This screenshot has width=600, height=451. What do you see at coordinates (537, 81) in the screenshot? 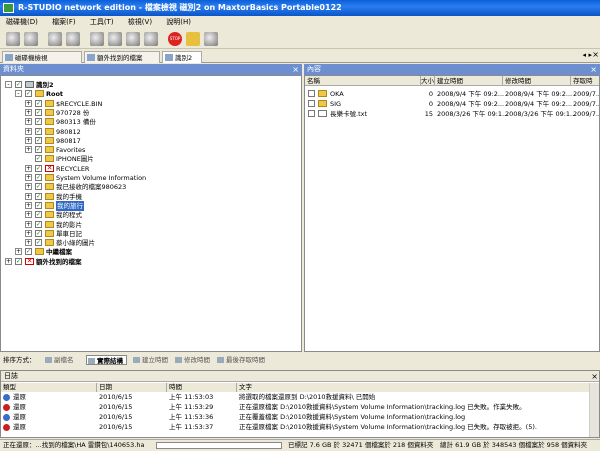
I see `col-modified: 修改時間` at bounding box center [537, 81].